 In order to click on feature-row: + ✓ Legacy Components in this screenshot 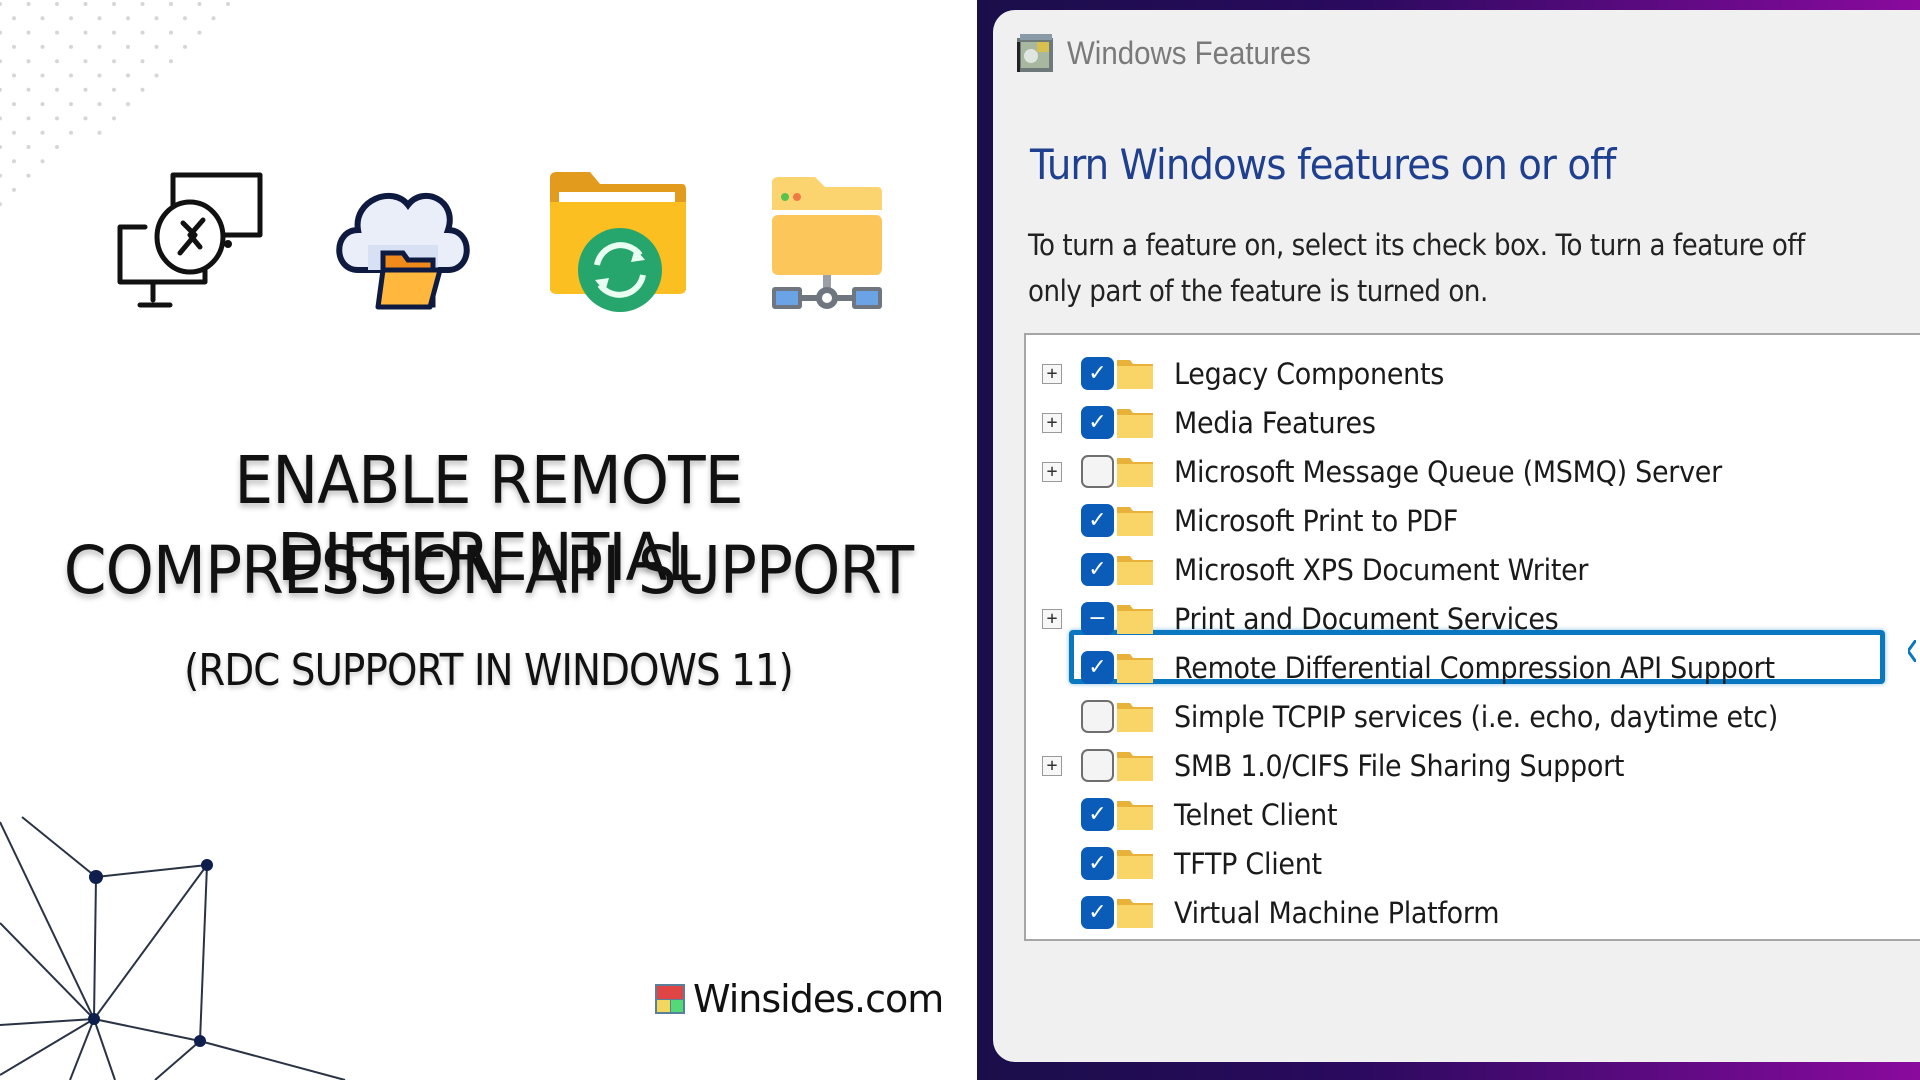, I will do `click(1473, 373)`.